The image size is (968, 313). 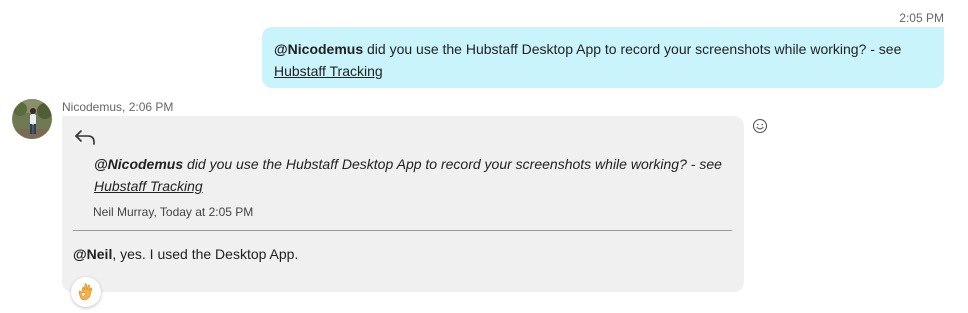 I want to click on sender-line: Nicodemus, 2:06 PM, so click(x=118, y=107).